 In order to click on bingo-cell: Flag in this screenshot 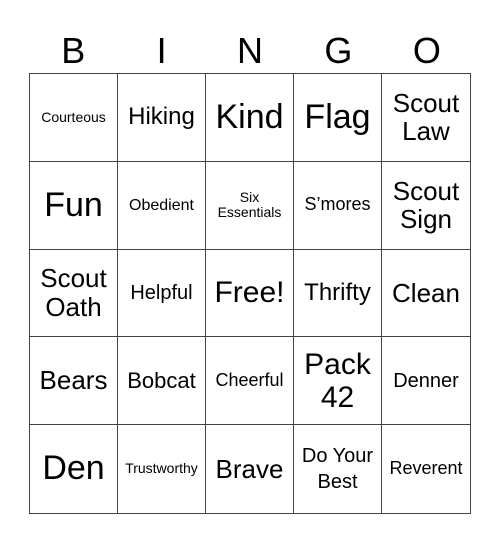, I will do `click(338, 118)`.